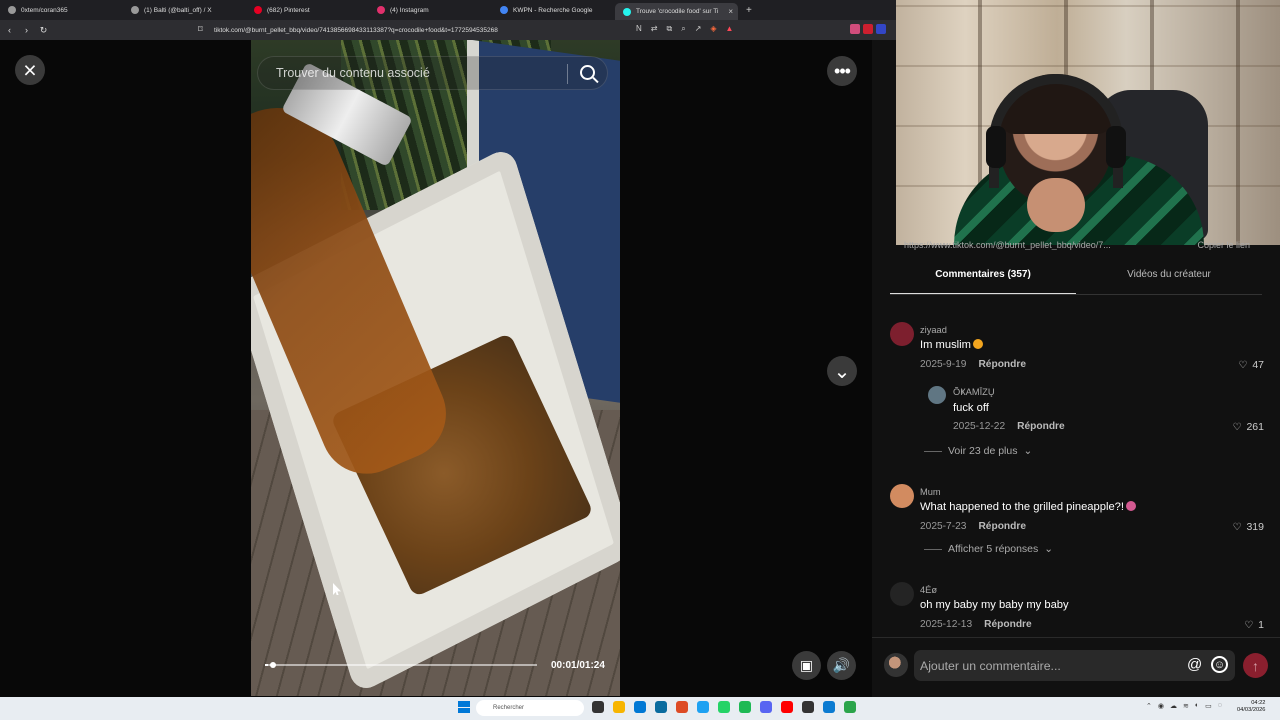 Image resolution: width=1280 pixels, height=720 pixels. Describe the element at coordinates (682, 707) in the screenshot. I see `brave-icon` at that location.